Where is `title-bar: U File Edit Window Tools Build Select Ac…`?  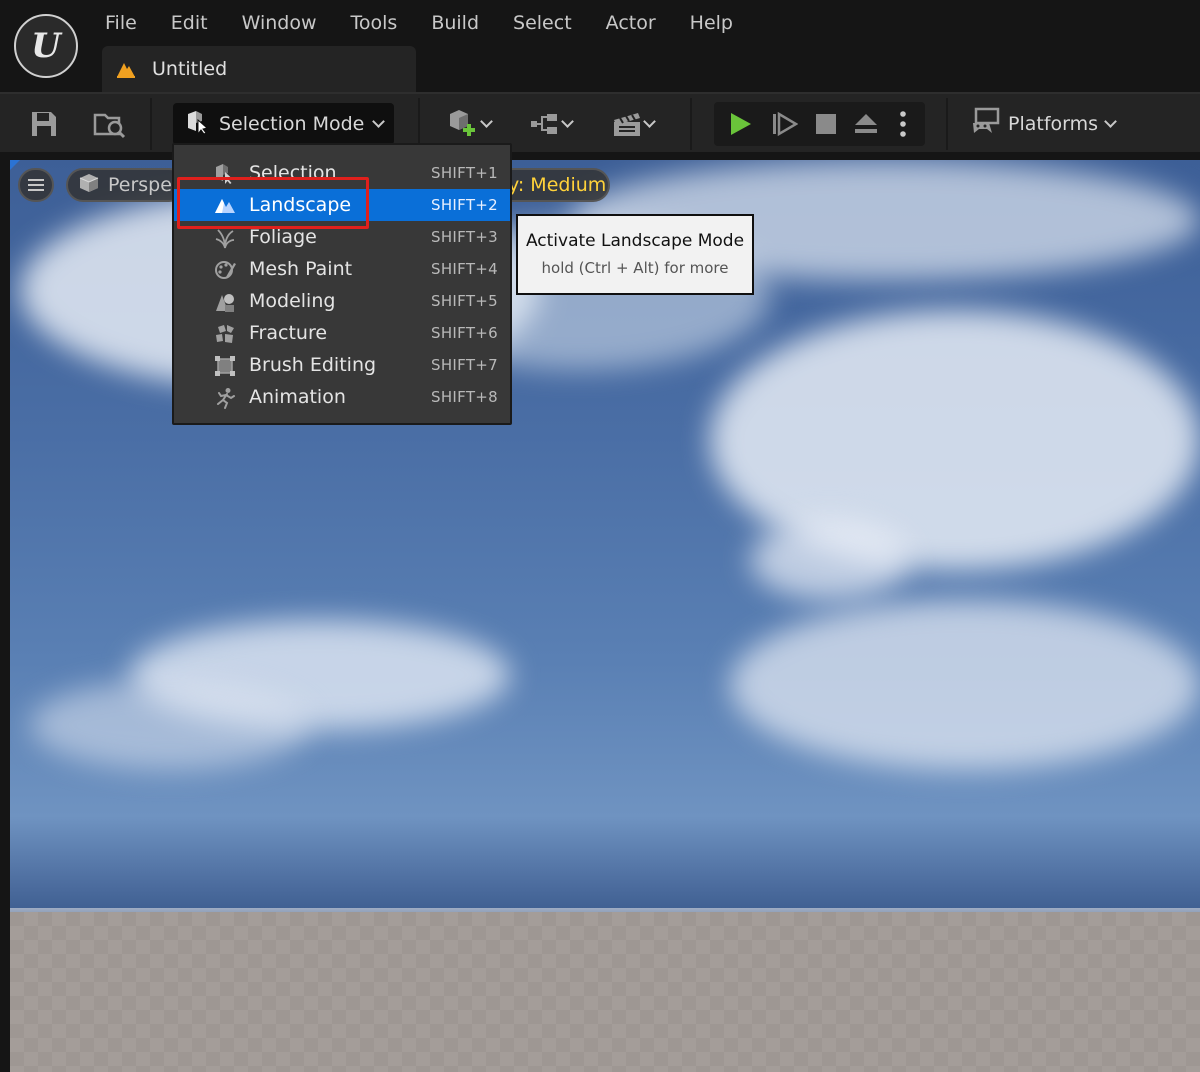 title-bar: U File Edit Window Tools Build Select Ac… is located at coordinates (600, 47).